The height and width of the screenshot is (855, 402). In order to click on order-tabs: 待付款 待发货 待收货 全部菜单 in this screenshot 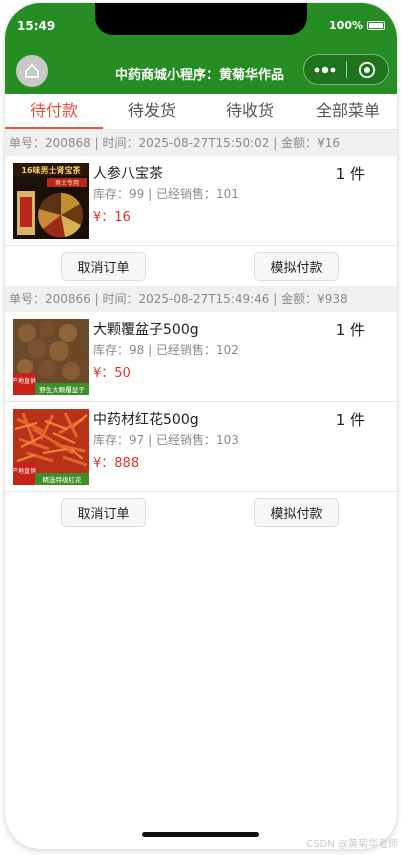, I will do `click(201, 112)`.